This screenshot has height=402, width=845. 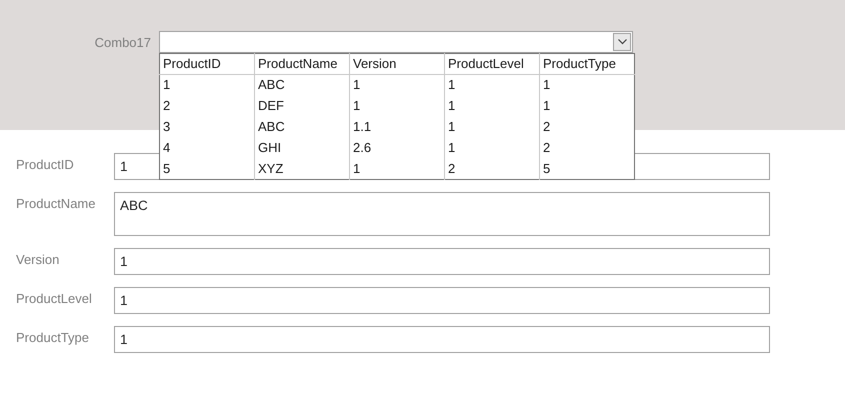 I want to click on field-label: ProductType, so click(x=53, y=338).